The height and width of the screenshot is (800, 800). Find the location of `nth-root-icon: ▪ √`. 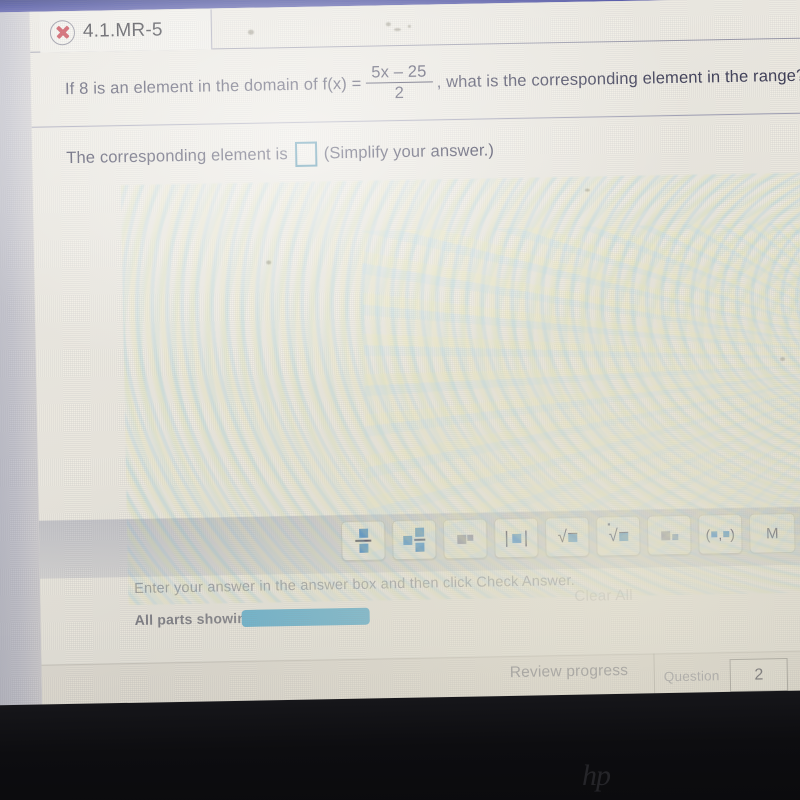

nth-root-icon: ▪ √ is located at coordinates (618, 532).